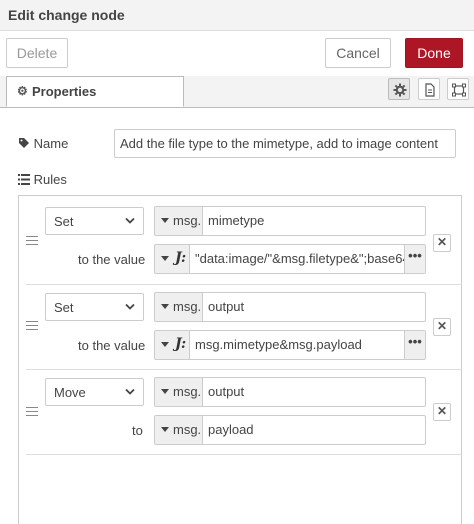 This screenshot has width=474, height=524. I want to click on rules-label: Rules, so click(42, 179).